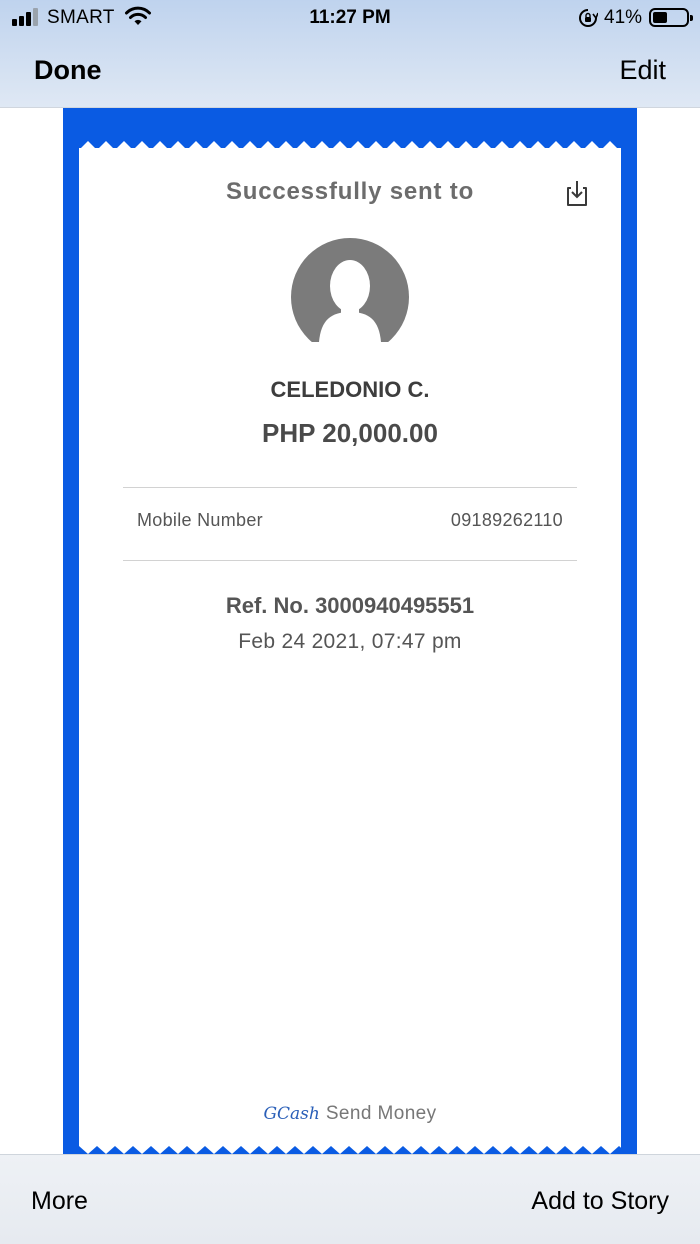  Describe the element at coordinates (200, 520) in the screenshot. I see `mobile-number-label: Mobile Number` at that location.